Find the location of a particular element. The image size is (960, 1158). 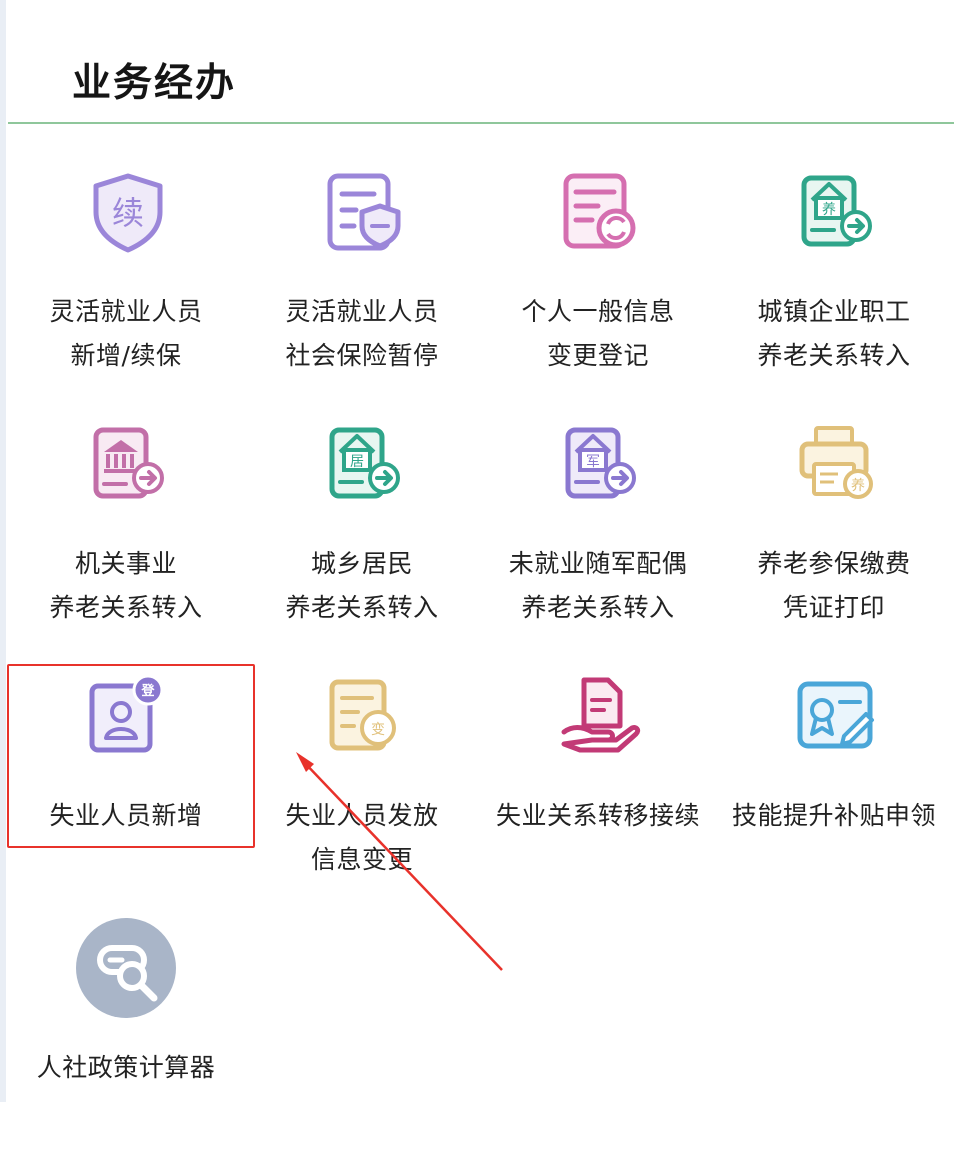

tile-sublabel: 新增/续保 is located at coordinates (126, 355).